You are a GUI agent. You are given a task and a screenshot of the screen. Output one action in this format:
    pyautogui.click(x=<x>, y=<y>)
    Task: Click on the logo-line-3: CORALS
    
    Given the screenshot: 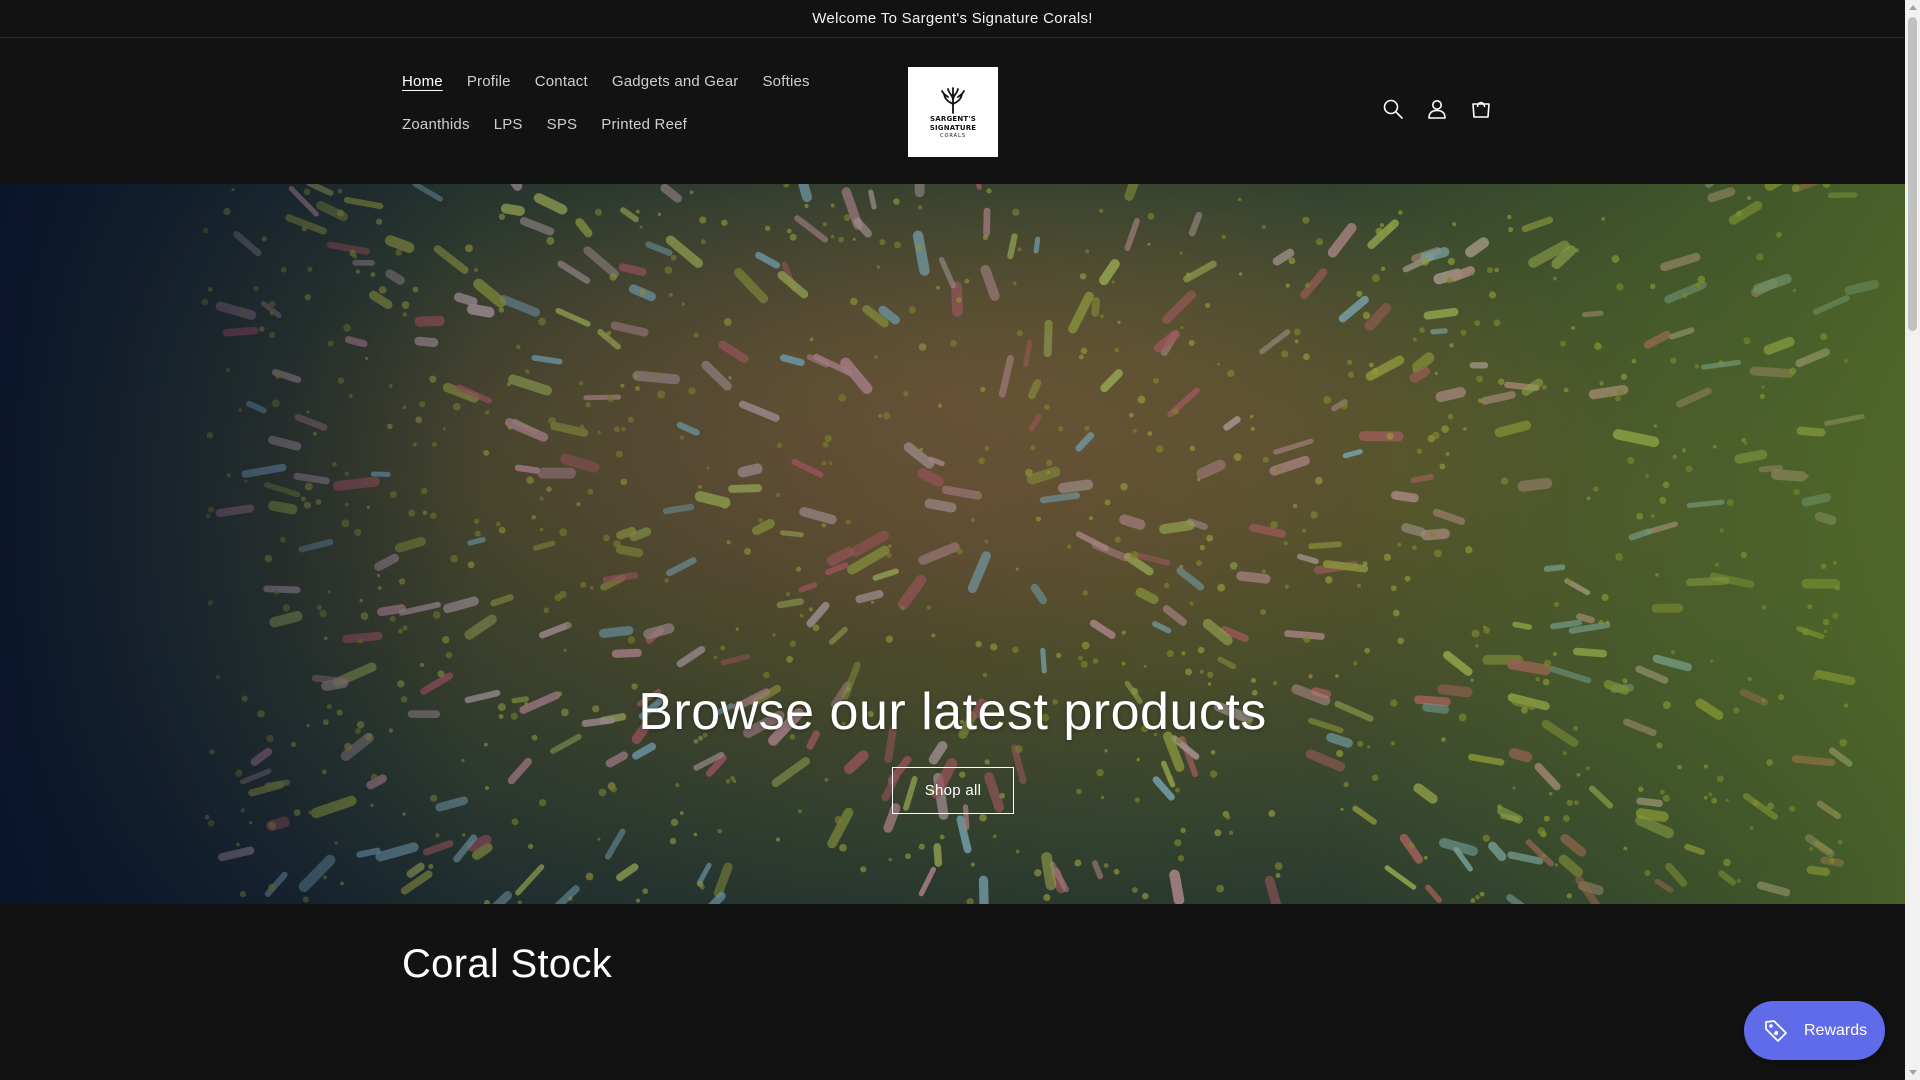 What is the action you would take?
    pyautogui.click(x=953, y=135)
    